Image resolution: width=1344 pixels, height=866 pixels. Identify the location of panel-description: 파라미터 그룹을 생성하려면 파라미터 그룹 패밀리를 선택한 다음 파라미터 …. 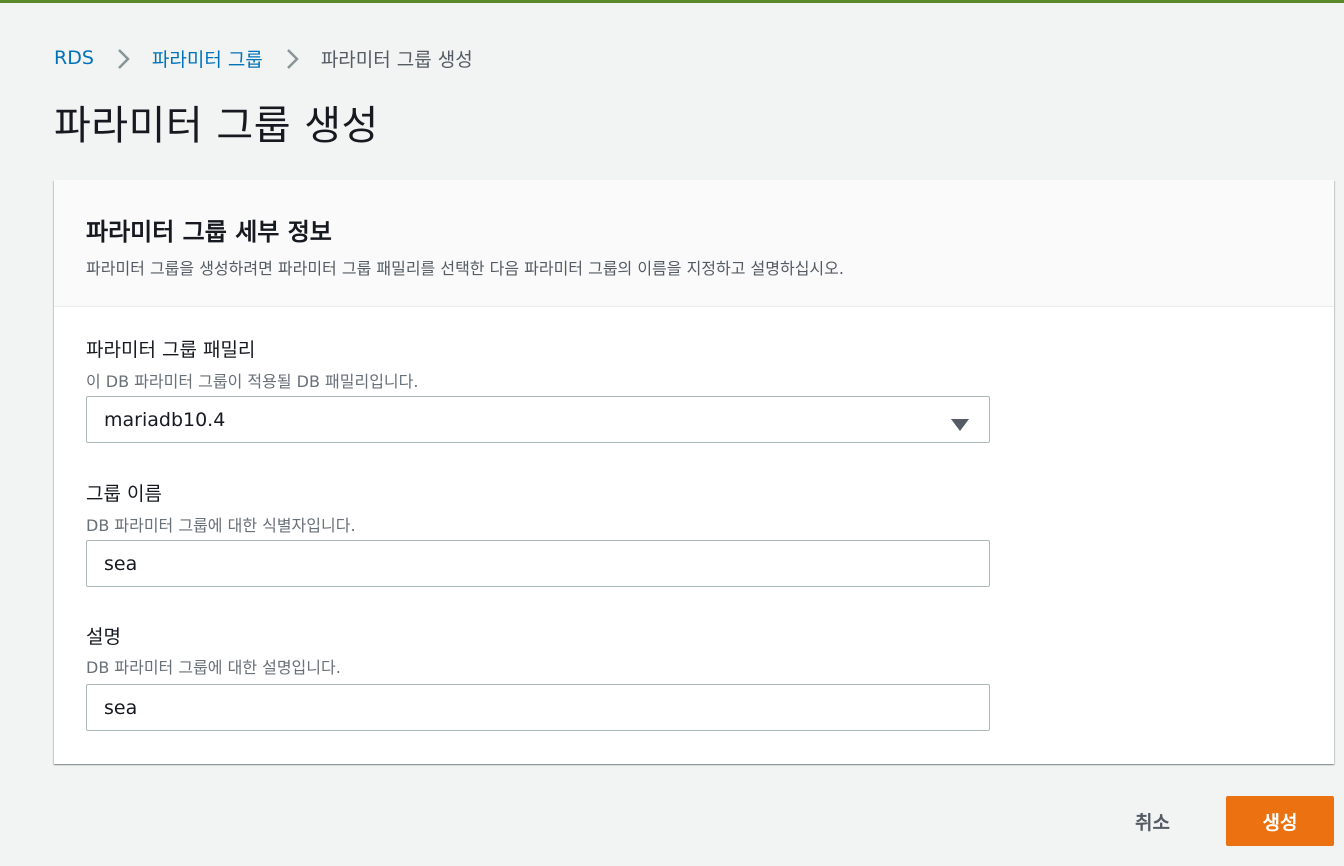
(465, 268).